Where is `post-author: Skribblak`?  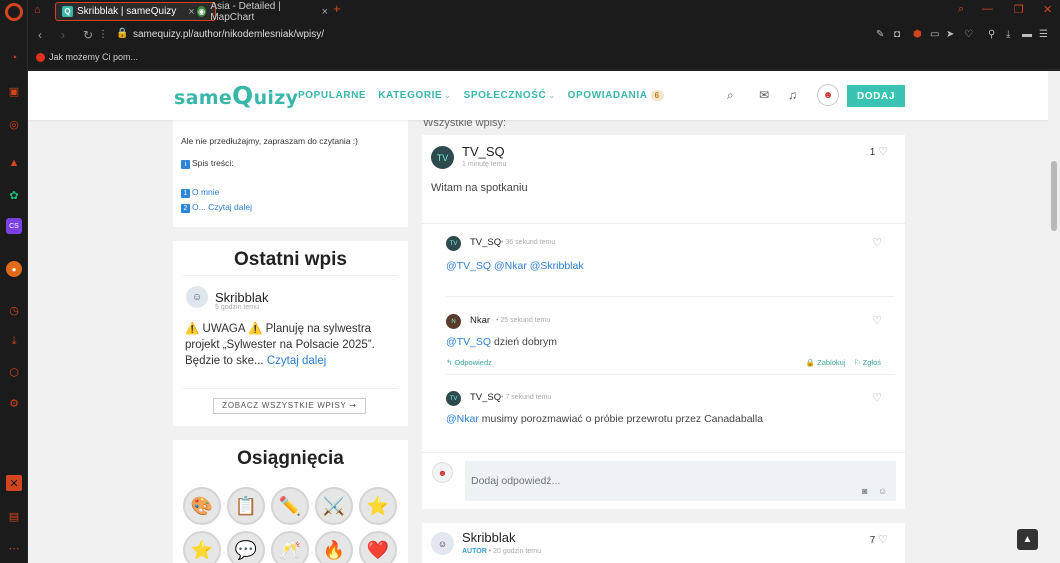
post-author: Skribblak is located at coordinates (488, 537).